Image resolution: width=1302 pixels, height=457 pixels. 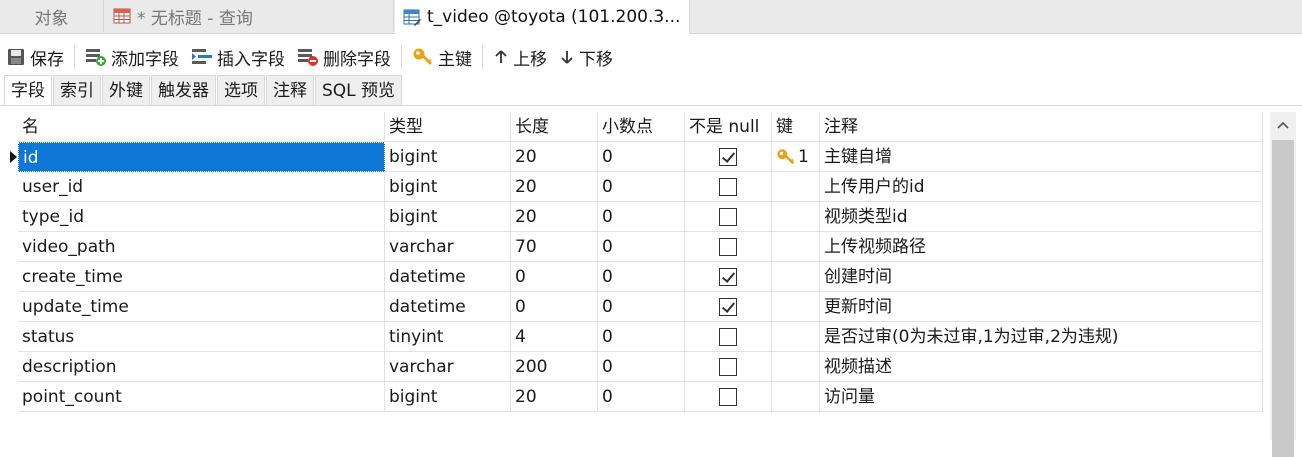 What do you see at coordinates (344, 57) in the screenshot?
I see `delete-field-button: 删除字段` at bounding box center [344, 57].